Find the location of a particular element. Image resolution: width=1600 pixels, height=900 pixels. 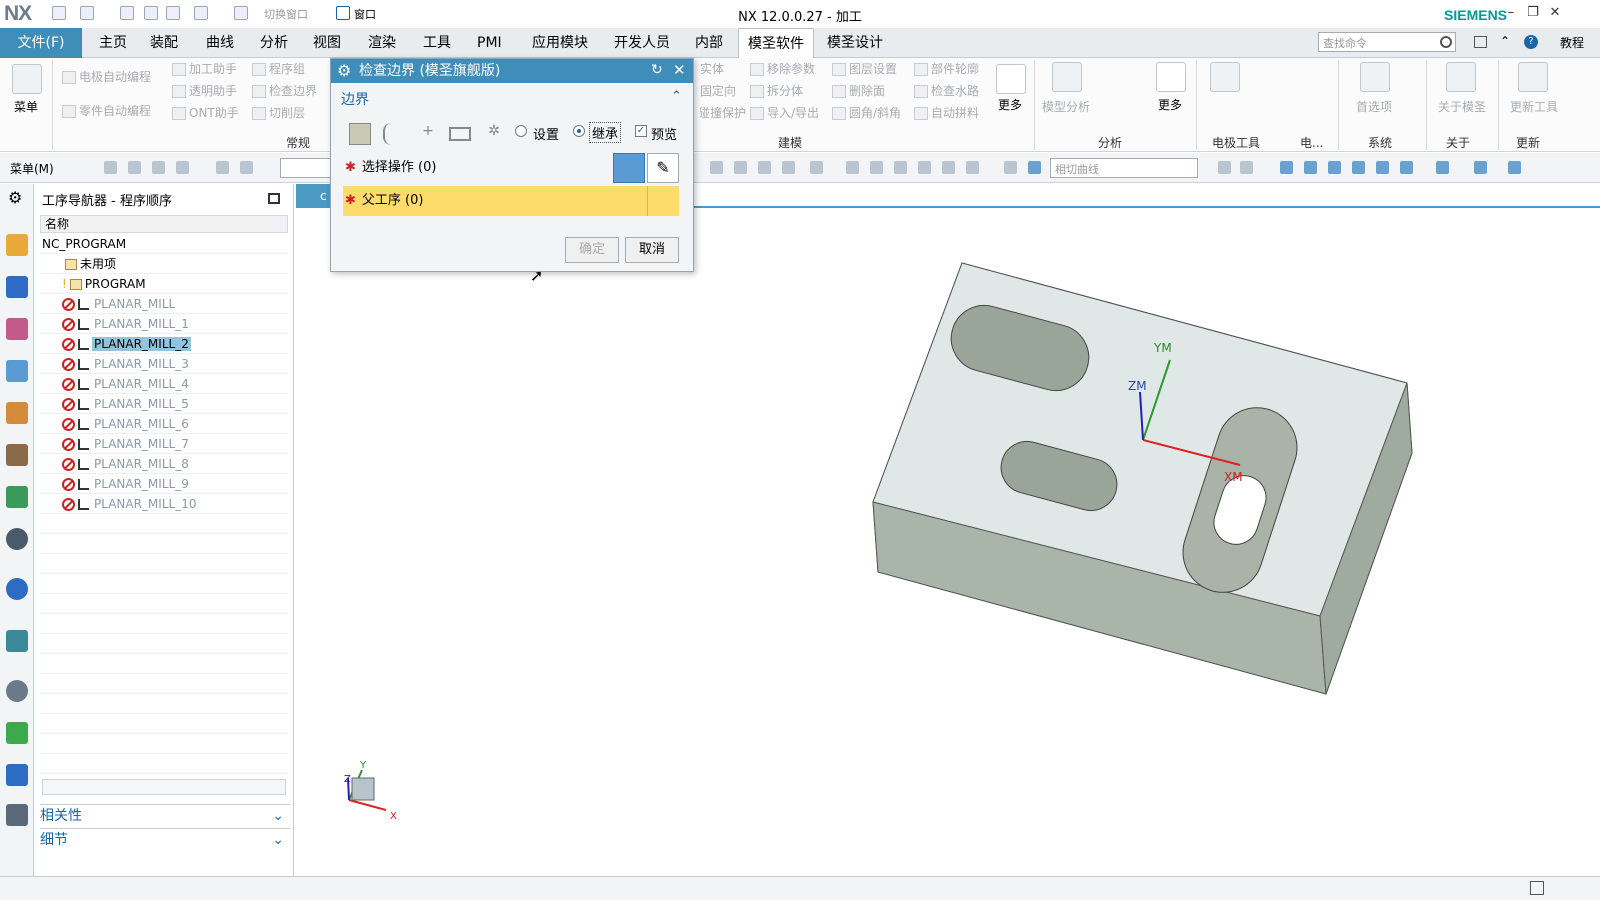

model-analysis-button: 模型分析 is located at coordinates (1066, 106).